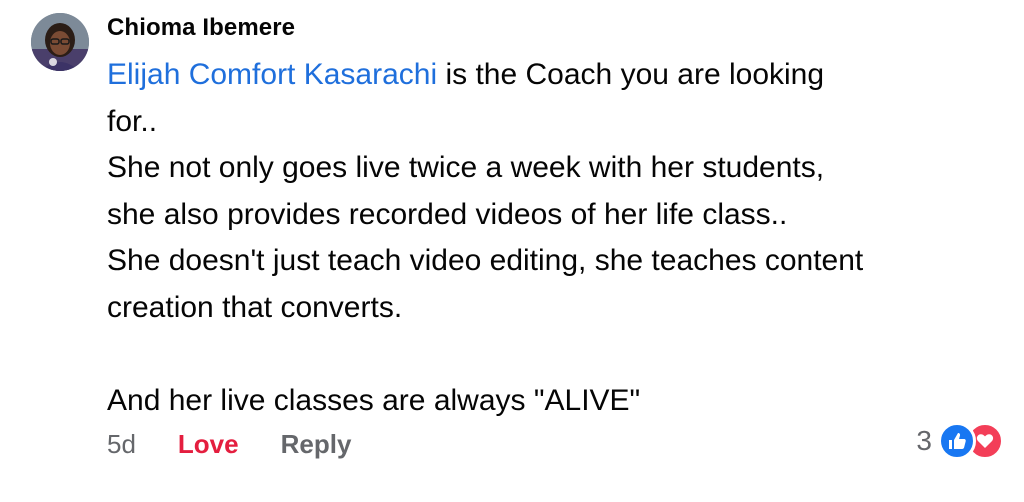  Describe the element at coordinates (201, 28) in the screenshot. I see `comment-author: Chioma Ibemere` at that location.